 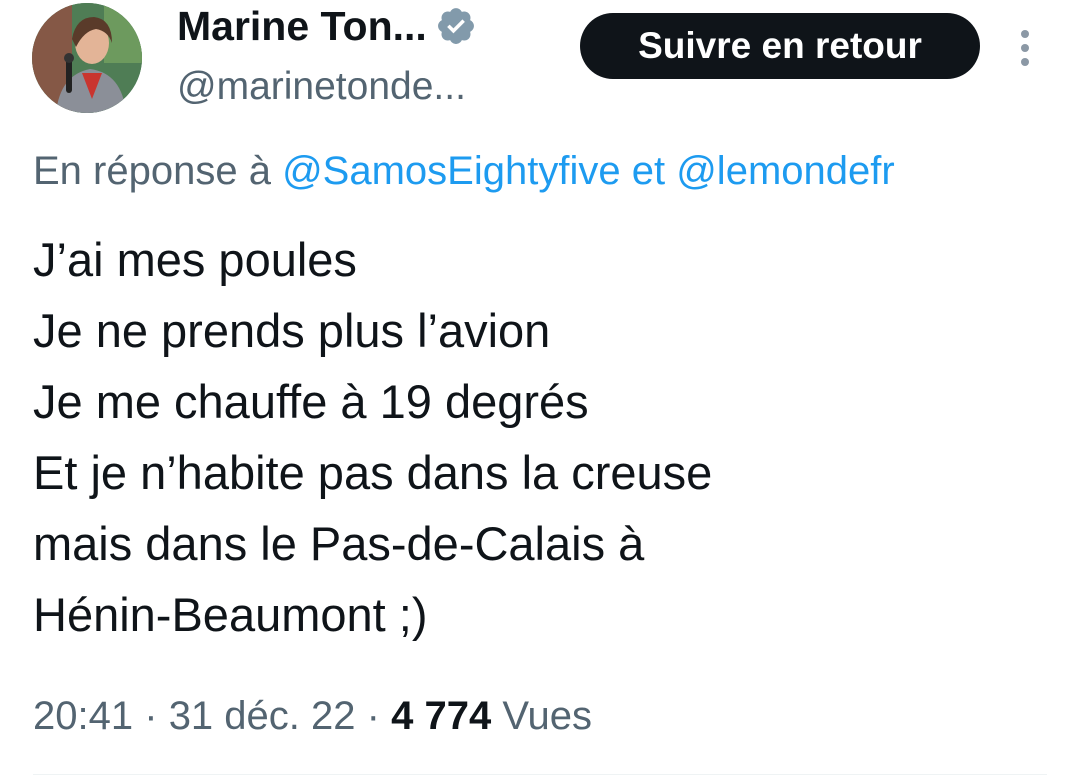 I want to click on more-vertical-icon, so click(x=1025, y=48).